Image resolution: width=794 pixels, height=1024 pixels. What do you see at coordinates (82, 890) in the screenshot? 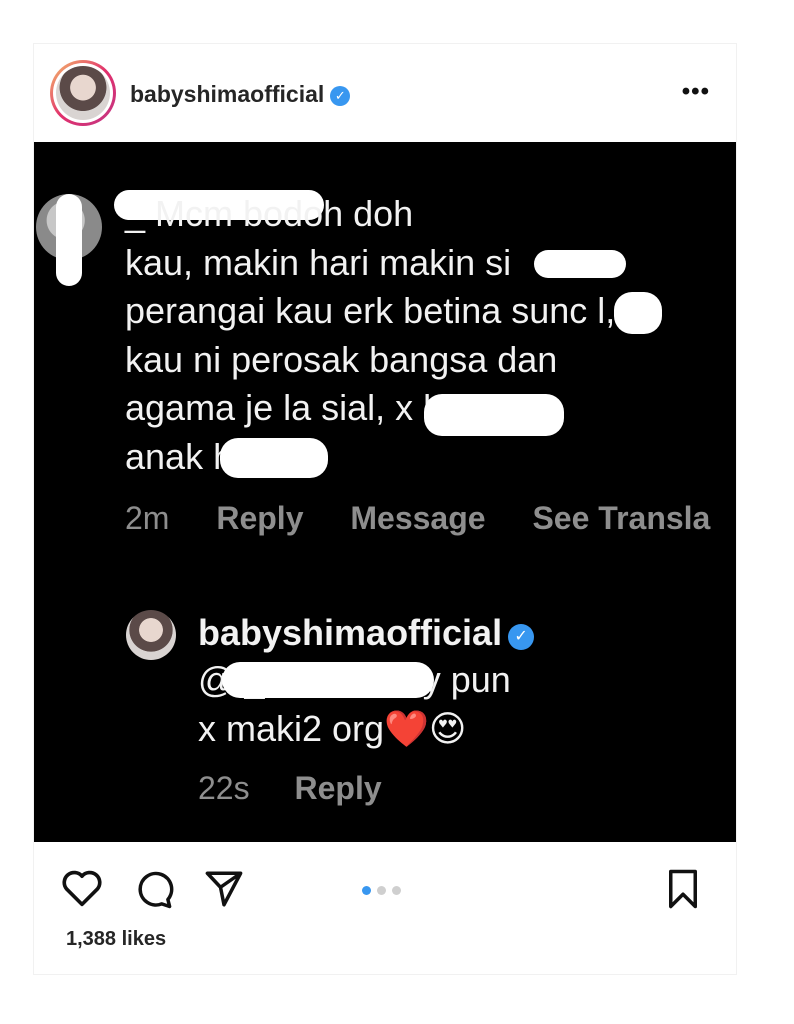
I see `heart-icon` at bounding box center [82, 890].